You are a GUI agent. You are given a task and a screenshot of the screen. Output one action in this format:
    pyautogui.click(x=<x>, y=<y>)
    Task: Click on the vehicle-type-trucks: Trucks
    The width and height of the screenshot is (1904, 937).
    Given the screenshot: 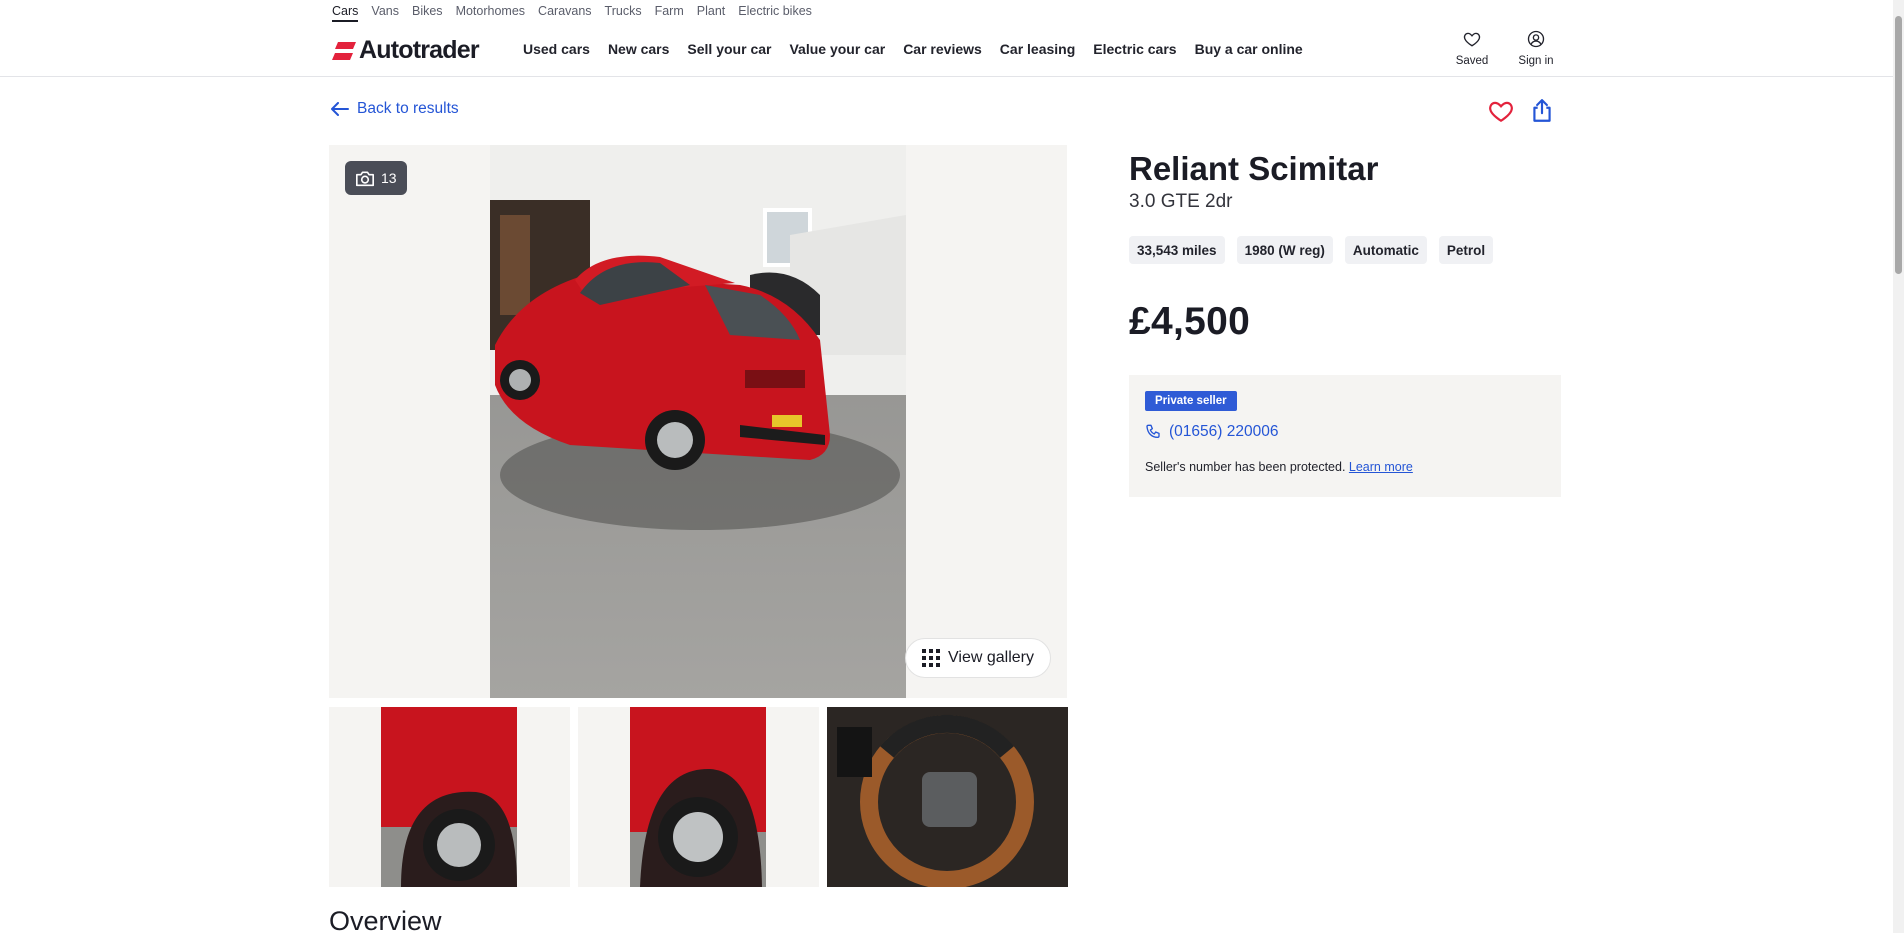 What is the action you would take?
    pyautogui.click(x=623, y=11)
    